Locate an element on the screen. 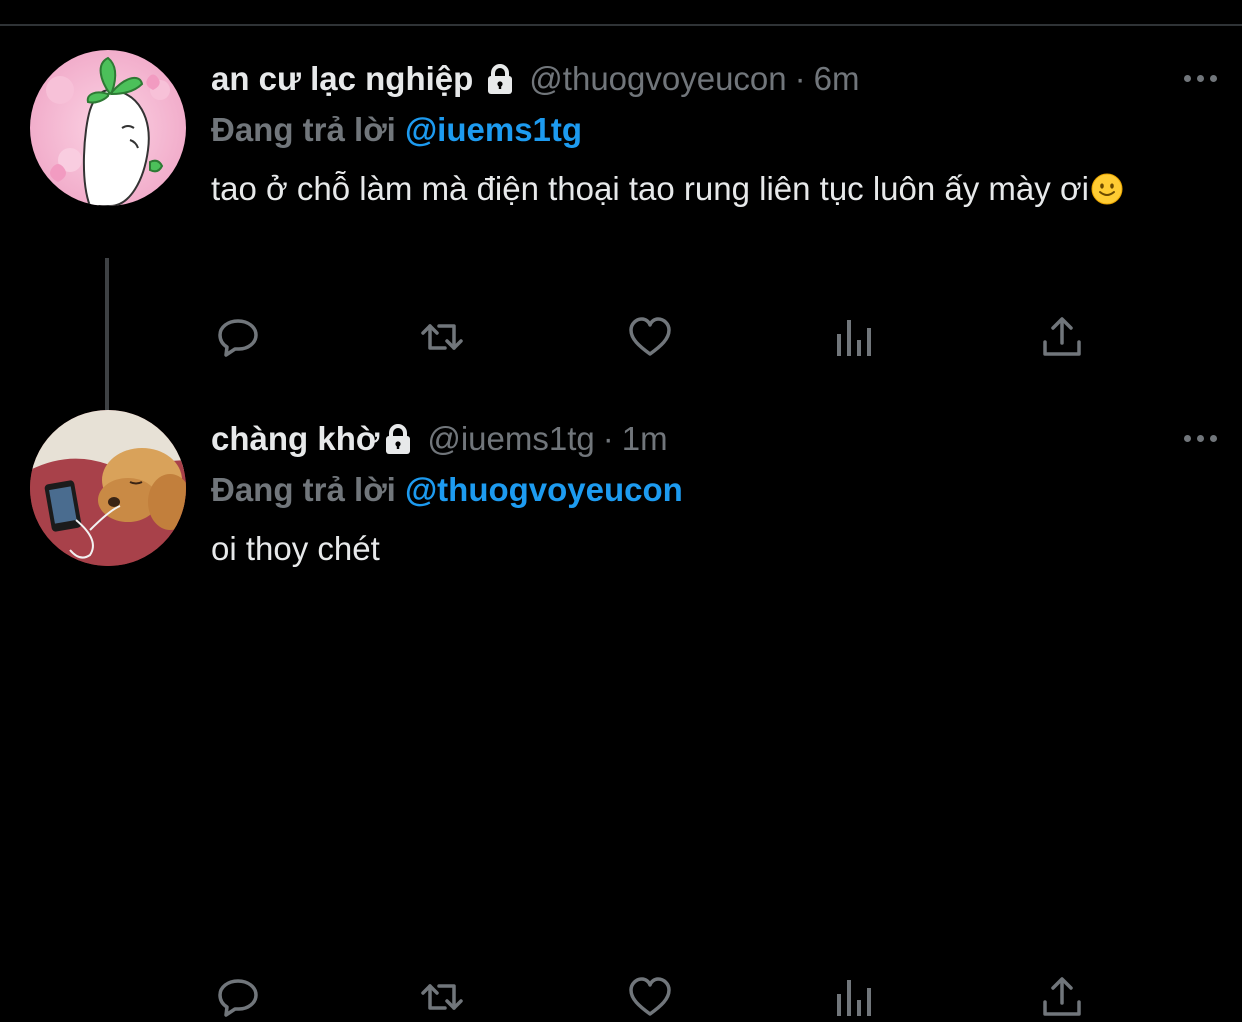 This screenshot has height=1022, width=1242. replying-to: Đang trả lời @iuems1tg is located at coordinates (711, 130).